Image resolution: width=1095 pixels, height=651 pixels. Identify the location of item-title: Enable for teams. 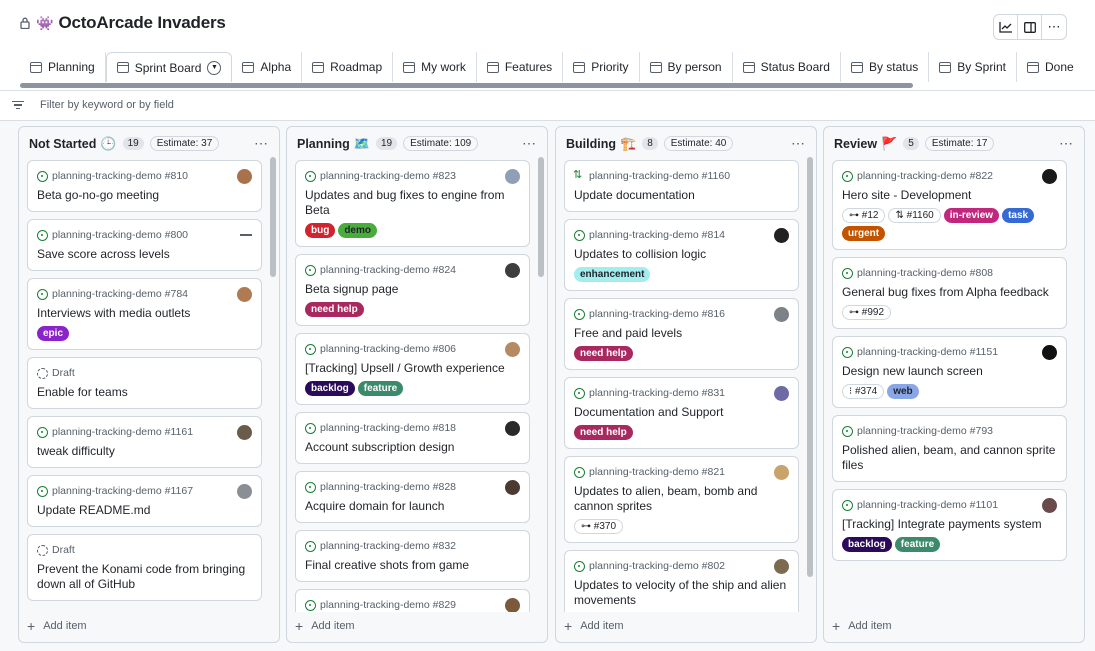
(144, 392).